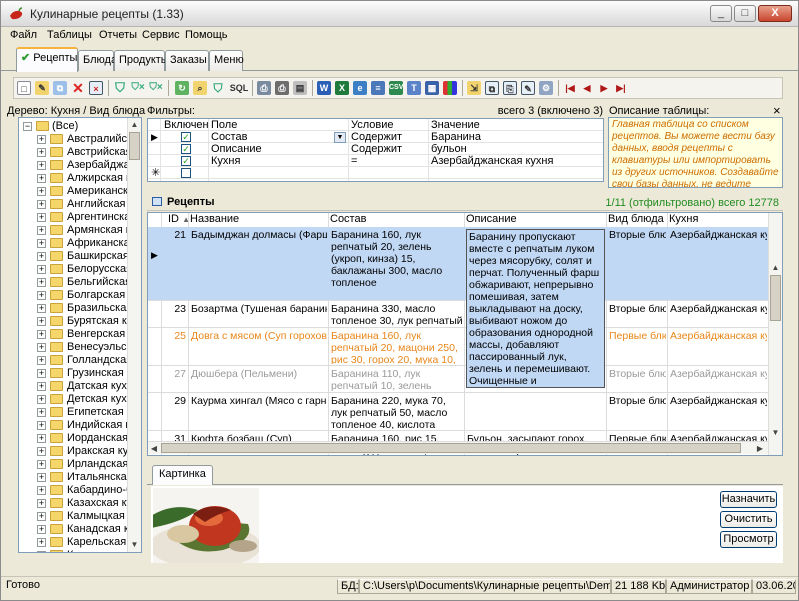  I want to click on copy-record-icon: ⧉, so click(492, 88).